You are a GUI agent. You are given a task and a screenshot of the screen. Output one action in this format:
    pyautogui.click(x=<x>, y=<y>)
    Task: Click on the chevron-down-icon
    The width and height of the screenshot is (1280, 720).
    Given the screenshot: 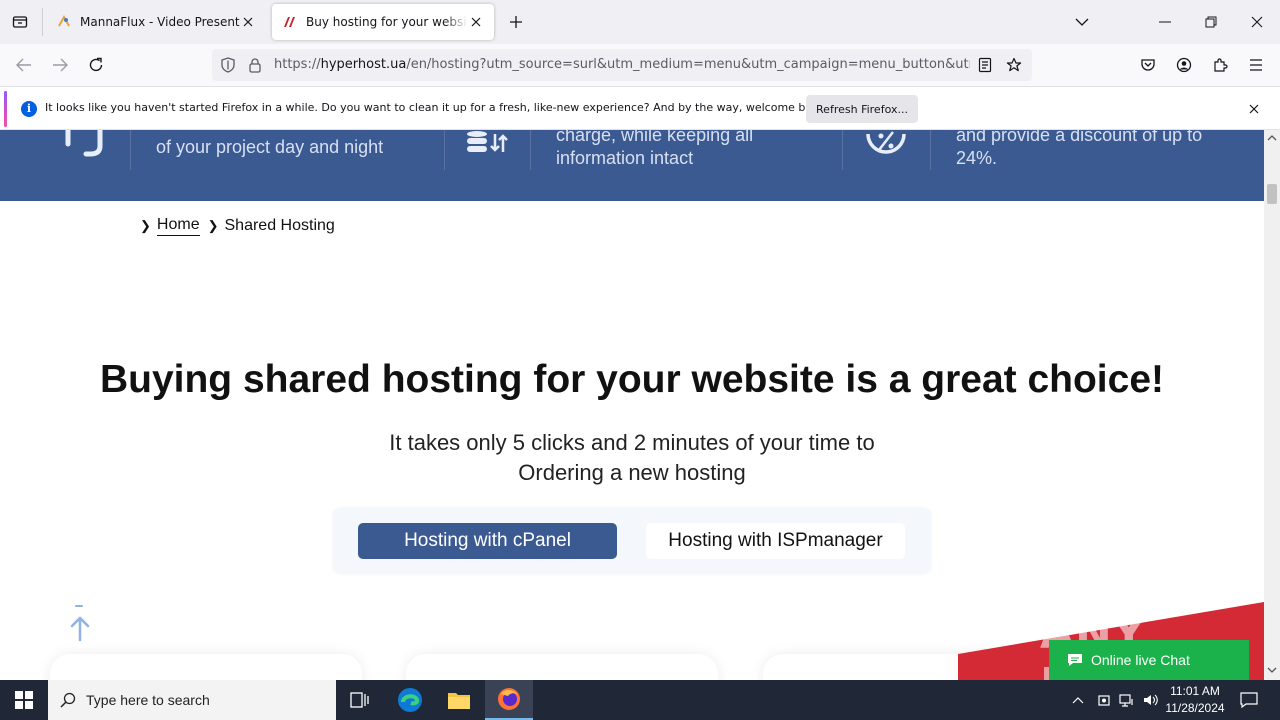 What is the action you would take?
    pyautogui.click(x=1082, y=22)
    